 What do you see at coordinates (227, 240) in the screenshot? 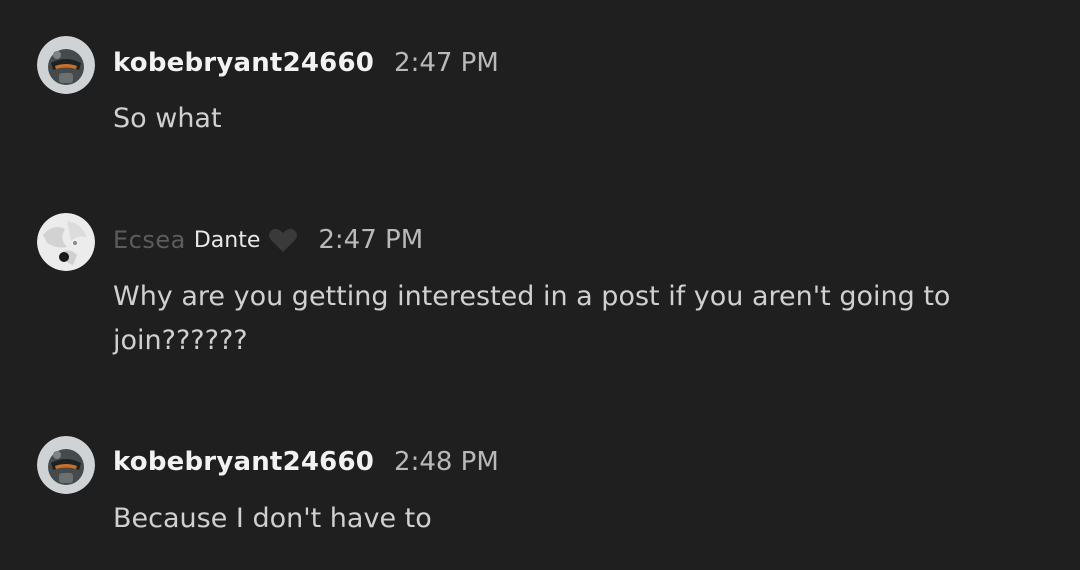
I see `username-part2: Dante` at bounding box center [227, 240].